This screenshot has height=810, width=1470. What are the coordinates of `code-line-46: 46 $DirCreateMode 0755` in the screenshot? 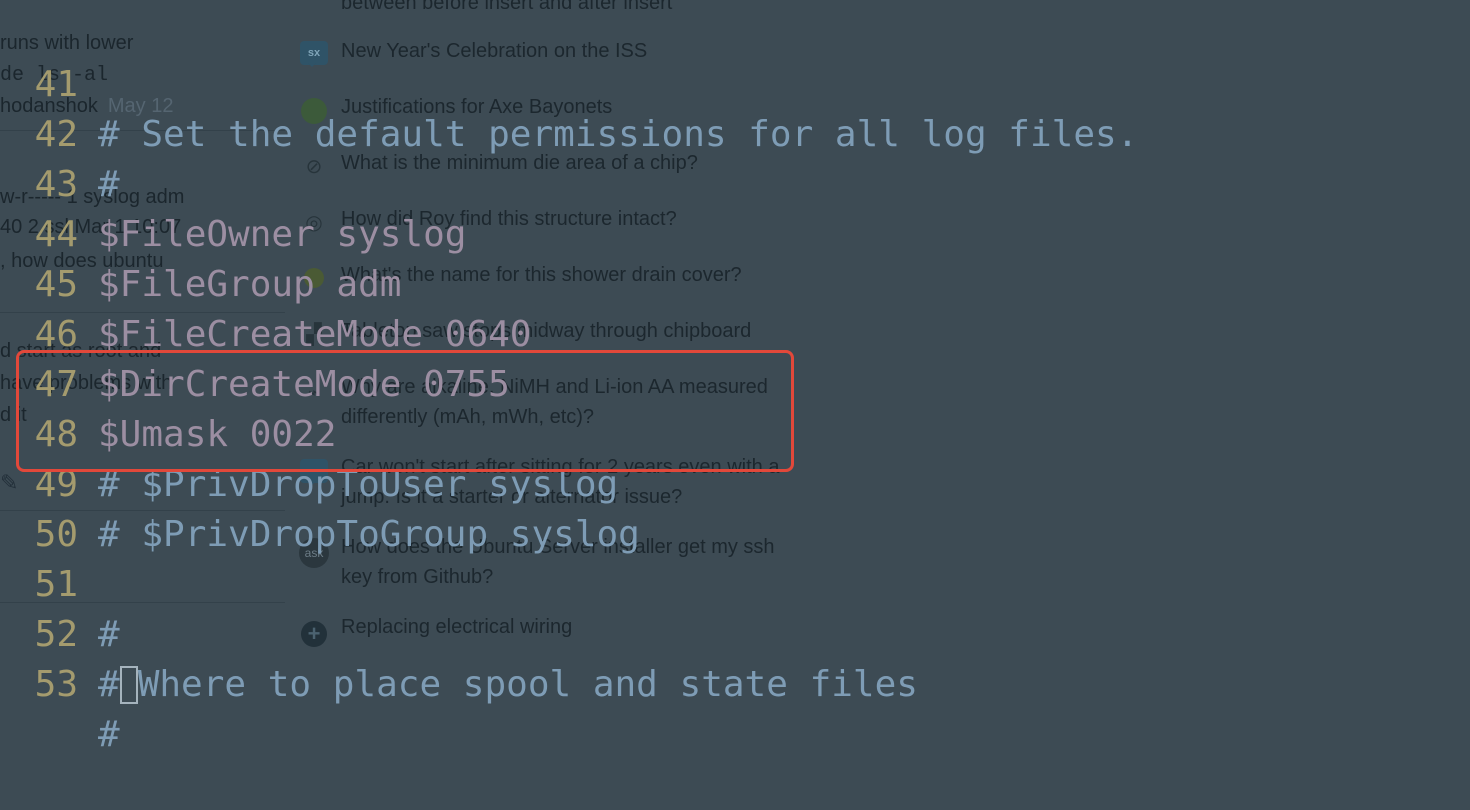 It's located at (255, 332).